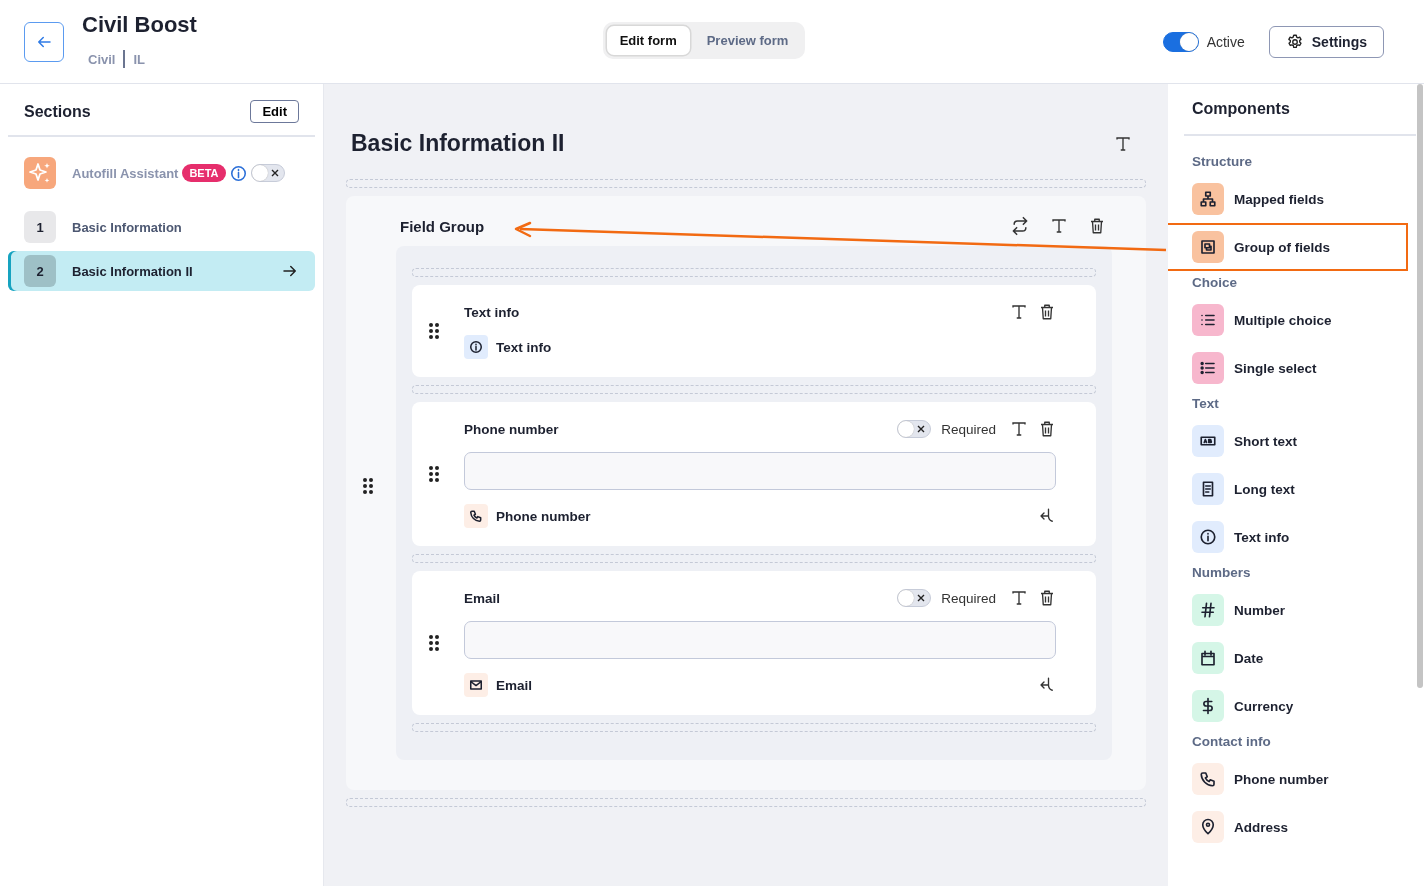  I want to click on settings-icon, so click(1294, 42).